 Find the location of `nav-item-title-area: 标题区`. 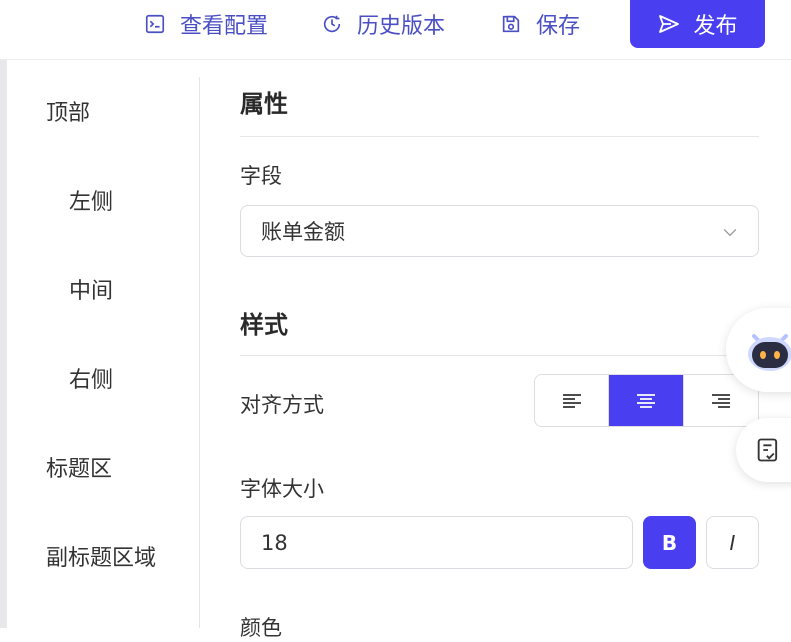

nav-item-title-area: 标题区 is located at coordinates (79, 467).